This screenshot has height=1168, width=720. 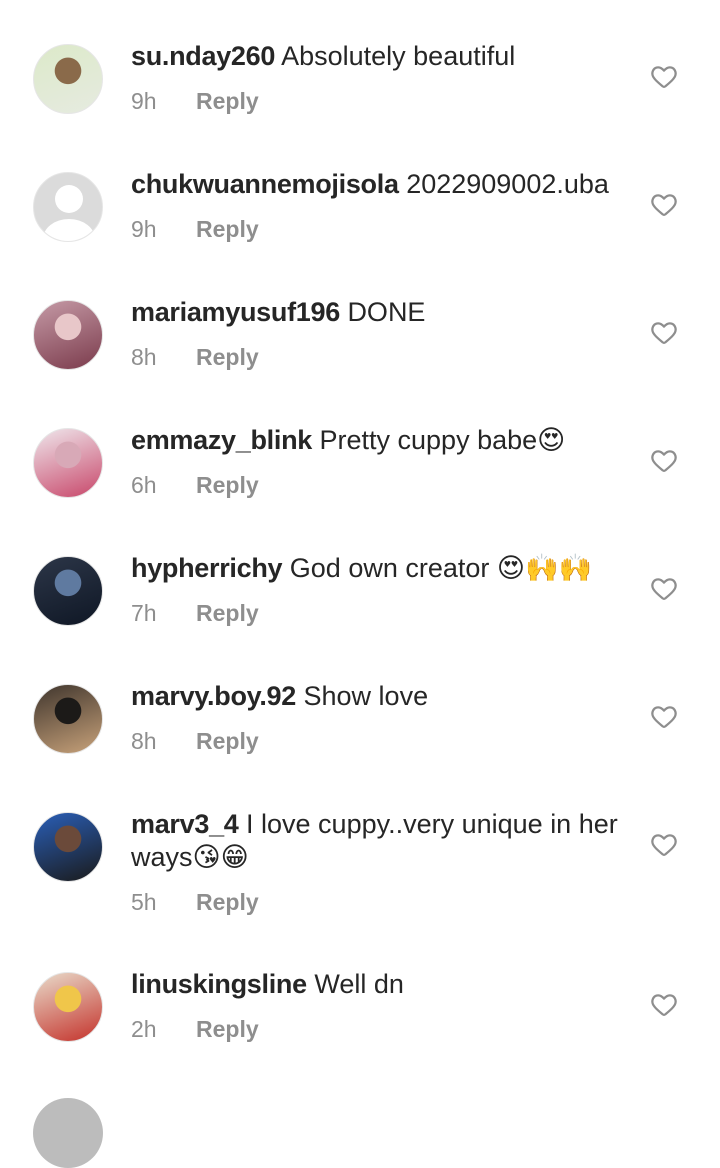 I want to click on comment-body: emmazy_blink Pretty cuppy babe😍, so click(x=381, y=440).